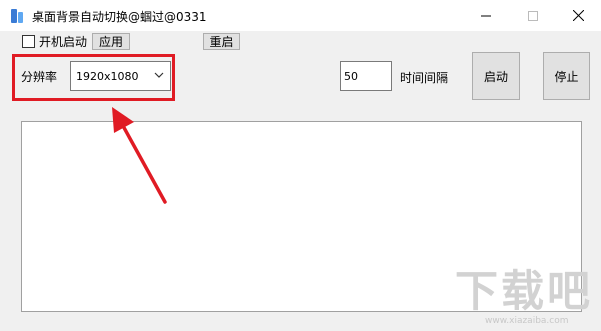 This screenshot has height=331, width=601. I want to click on maximize-button, so click(533, 15).